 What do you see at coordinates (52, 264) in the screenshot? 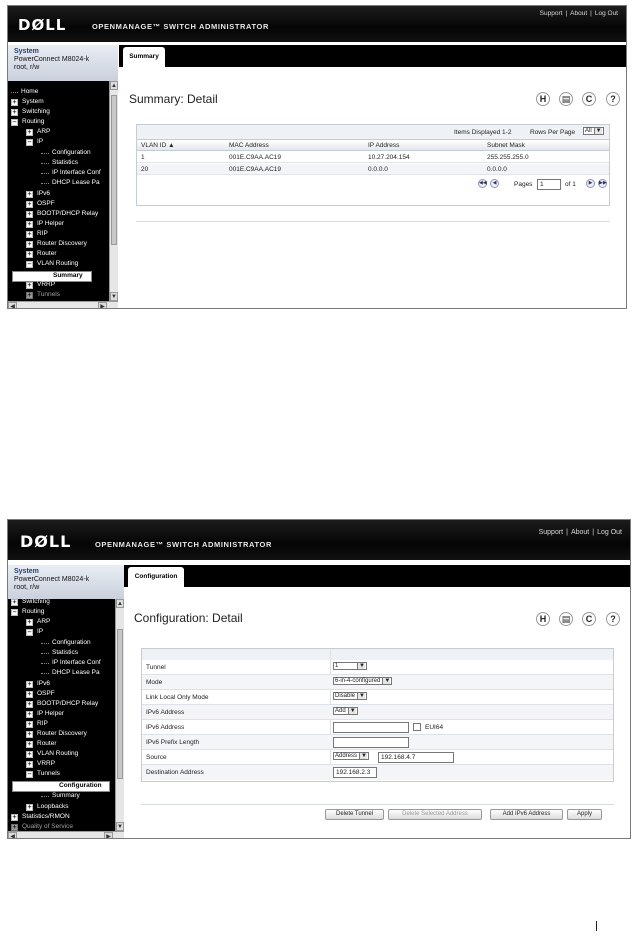
I see `tree-item-vlan-routing: − VLAN Routing` at bounding box center [52, 264].